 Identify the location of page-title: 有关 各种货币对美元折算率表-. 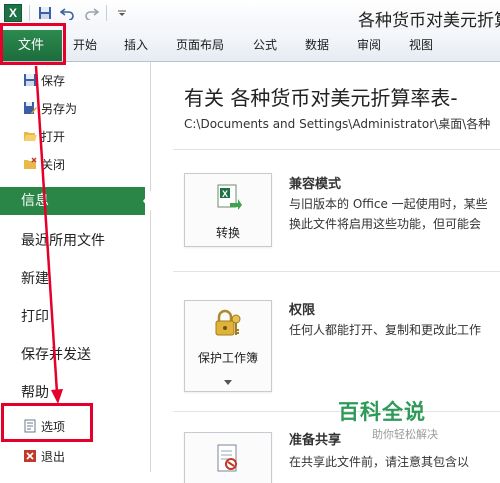
(321, 98).